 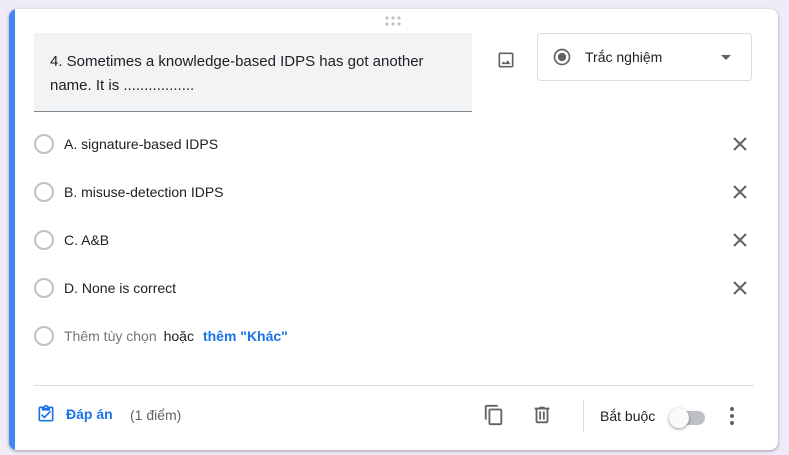 What do you see at coordinates (583, 416) in the screenshot?
I see `footer-vertical-divider` at bounding box center [583, 416].